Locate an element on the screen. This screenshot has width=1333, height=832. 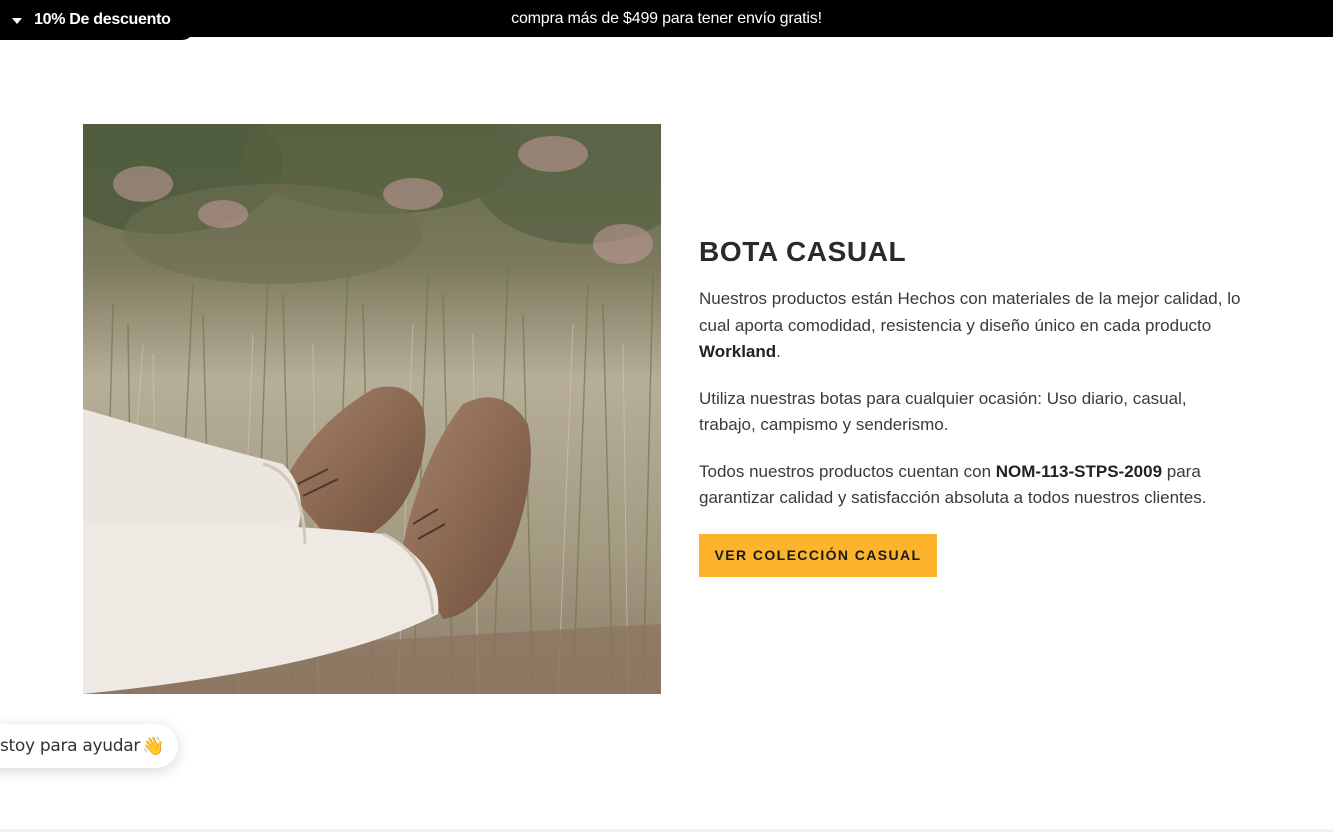
caret-down-icon is located at coordinates (17, 20).